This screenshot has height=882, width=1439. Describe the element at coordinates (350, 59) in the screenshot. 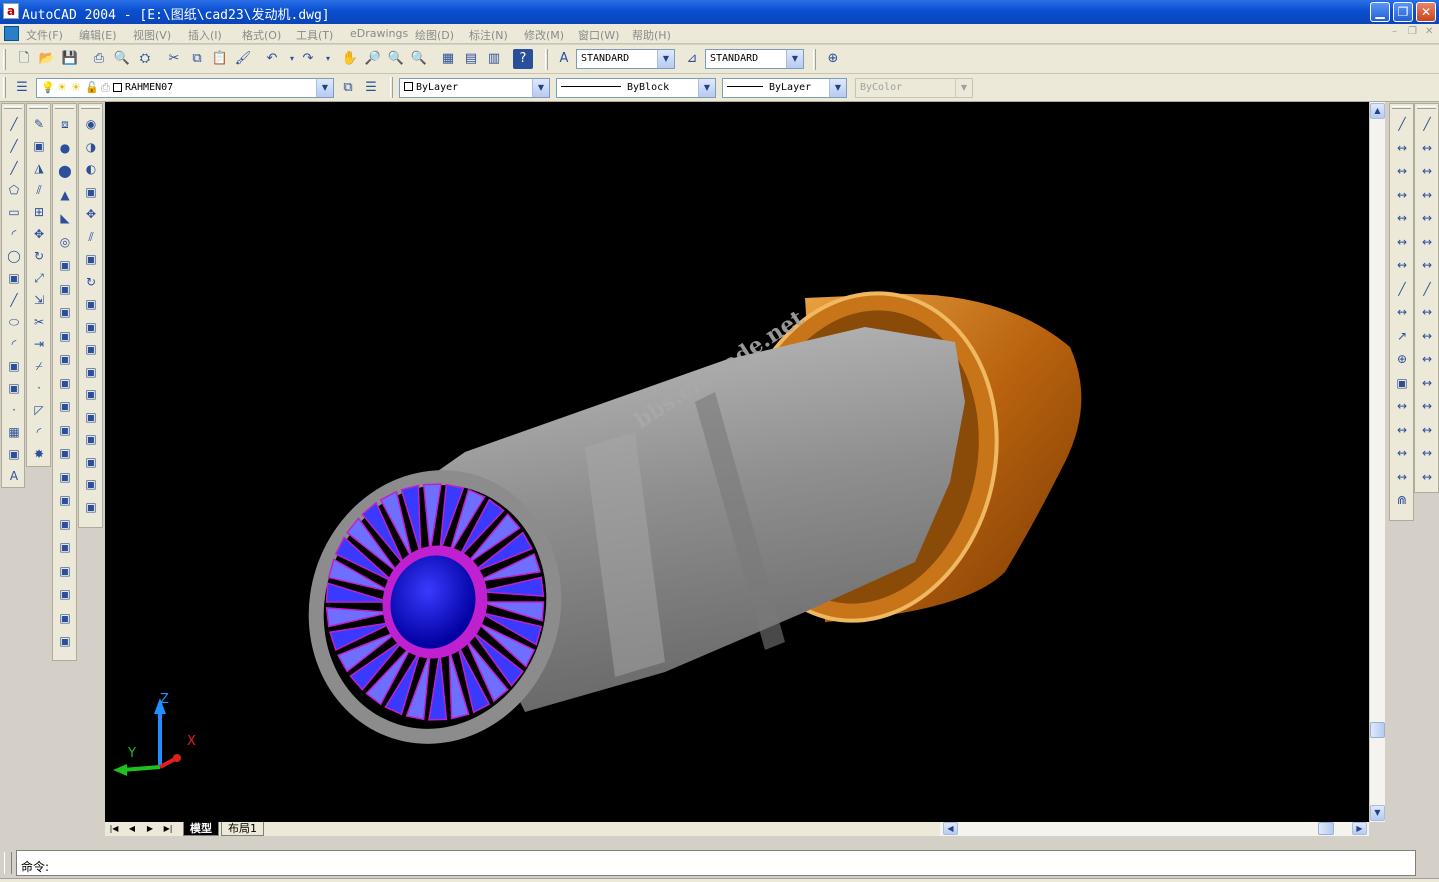

I see `pan-icon: ✋` at that location.